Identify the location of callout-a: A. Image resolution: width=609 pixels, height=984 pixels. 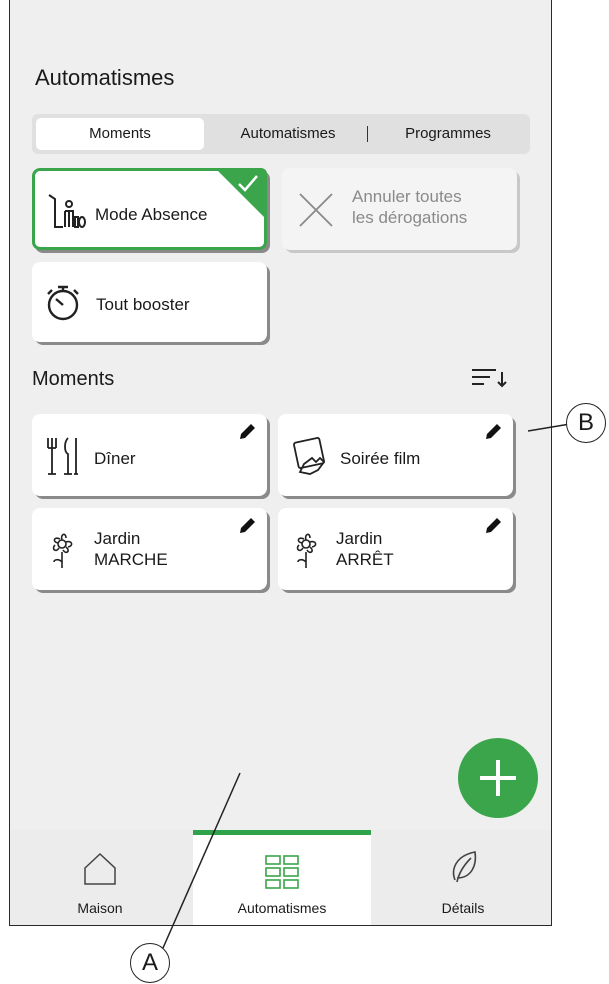
(150, 963).